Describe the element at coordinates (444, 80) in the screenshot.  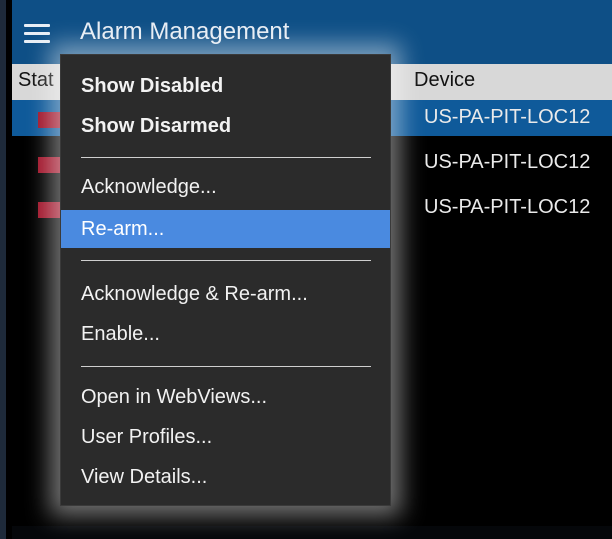
I see `column-header-device: Device` at that location.